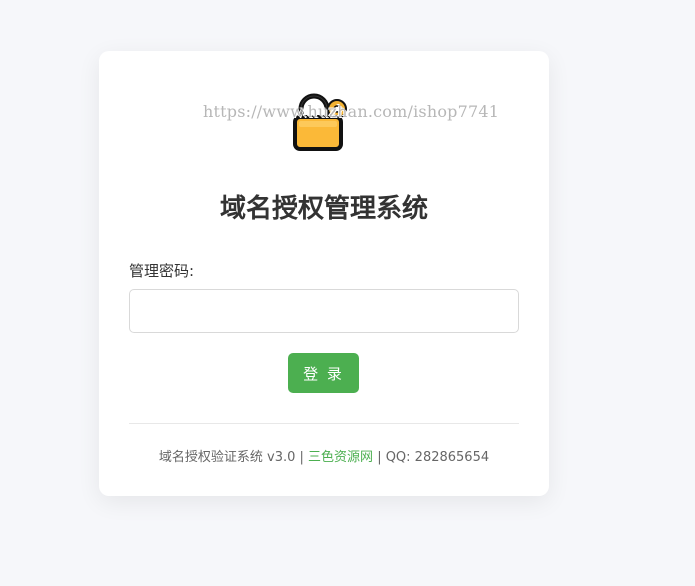  What do you see at coordinates (351, 111) in the screenshot?
I see `watermark-text: https://www.huzhan.com/ishop7741` at bounding box center [351, 111].